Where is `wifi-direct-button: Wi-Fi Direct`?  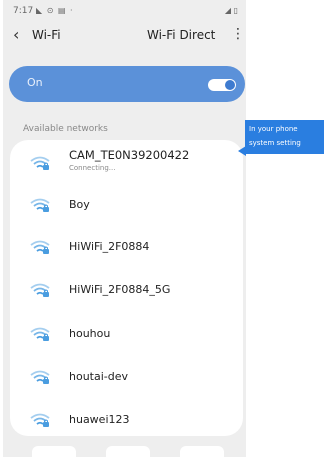
wifi-direct-button: Wi-Fi Direct is located at coordinates (181, 35).